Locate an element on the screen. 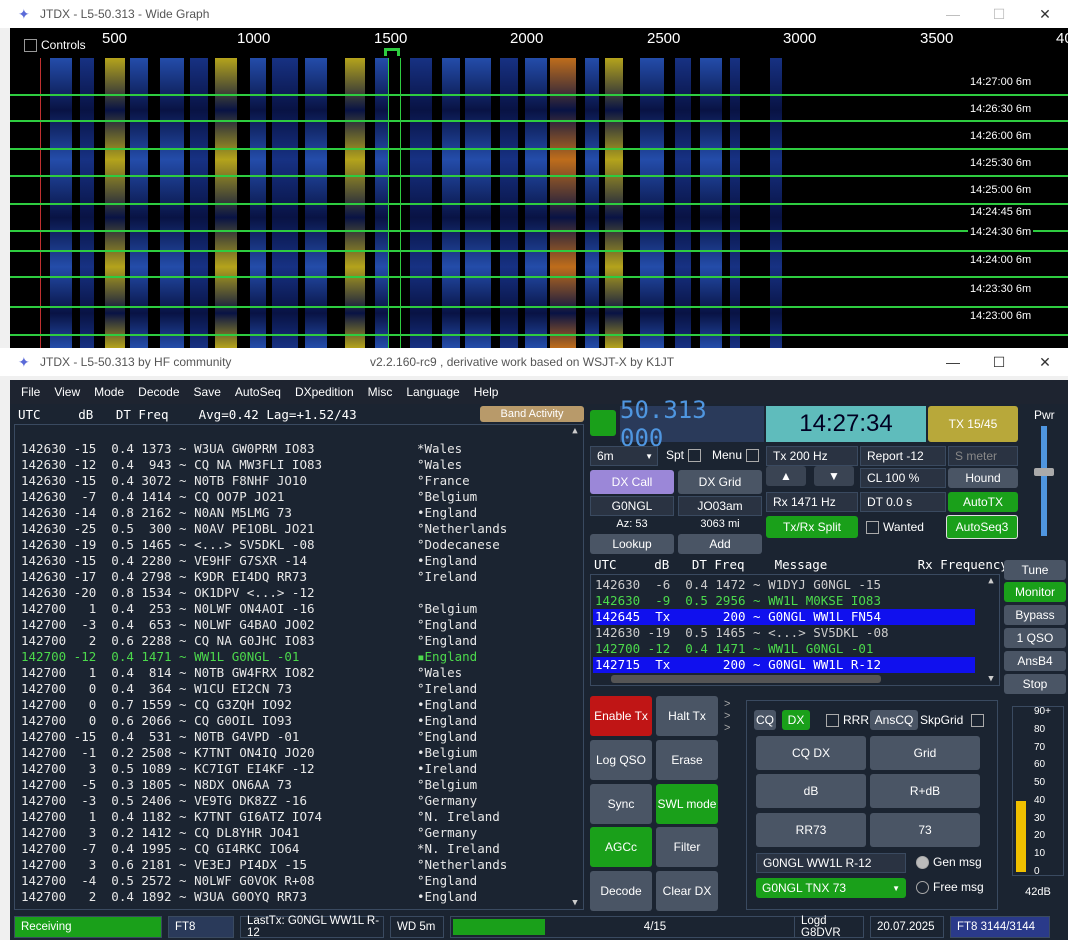 The image size is (1068, 940). decode-button: Decode is located at coordinates (621, 891).